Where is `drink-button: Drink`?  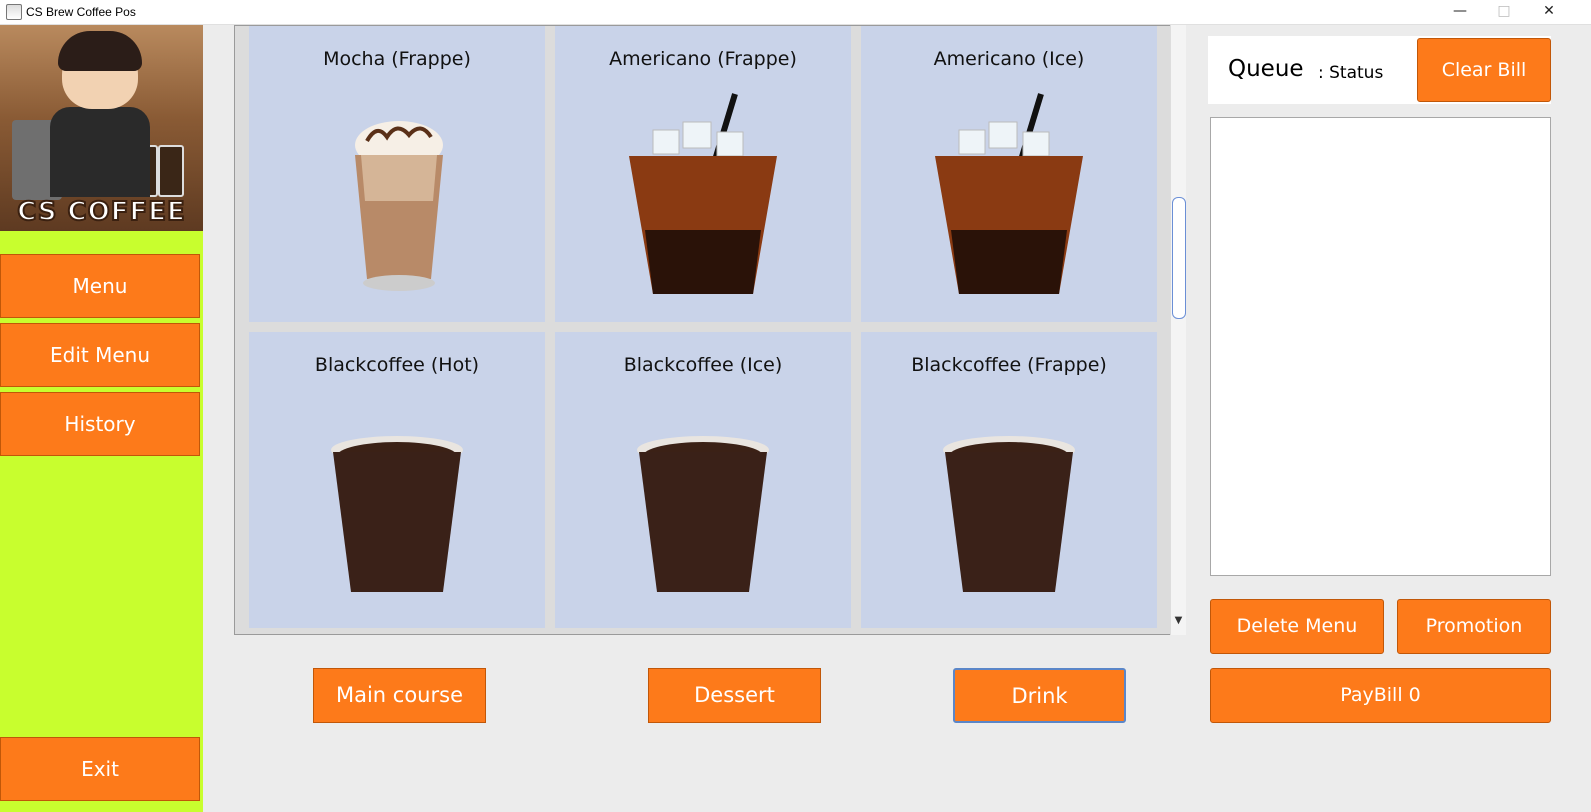 drink-button: Drink is located at coordinates (1039, 695).